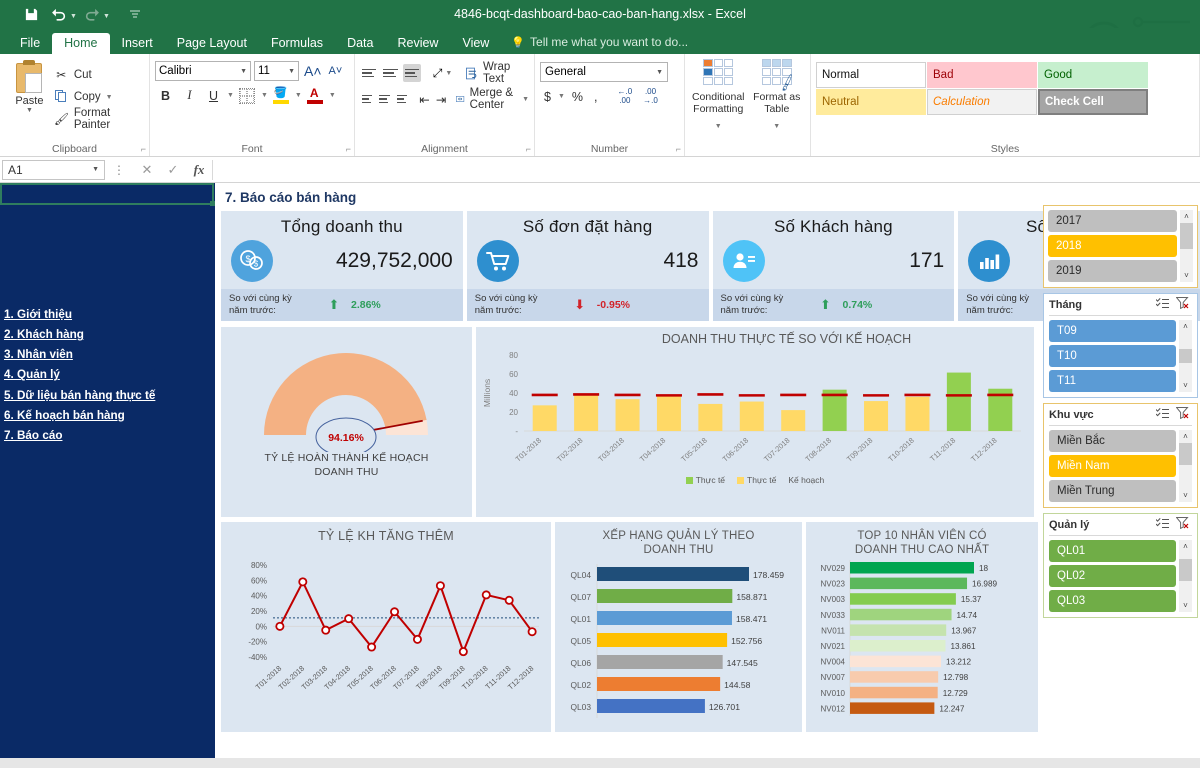 The width and height of the screenshot is (1200, 768). I want to click on nav-link-ke-hoach-ban-hang: 6. Kế hoạch bán hàng, so click(79, 416).